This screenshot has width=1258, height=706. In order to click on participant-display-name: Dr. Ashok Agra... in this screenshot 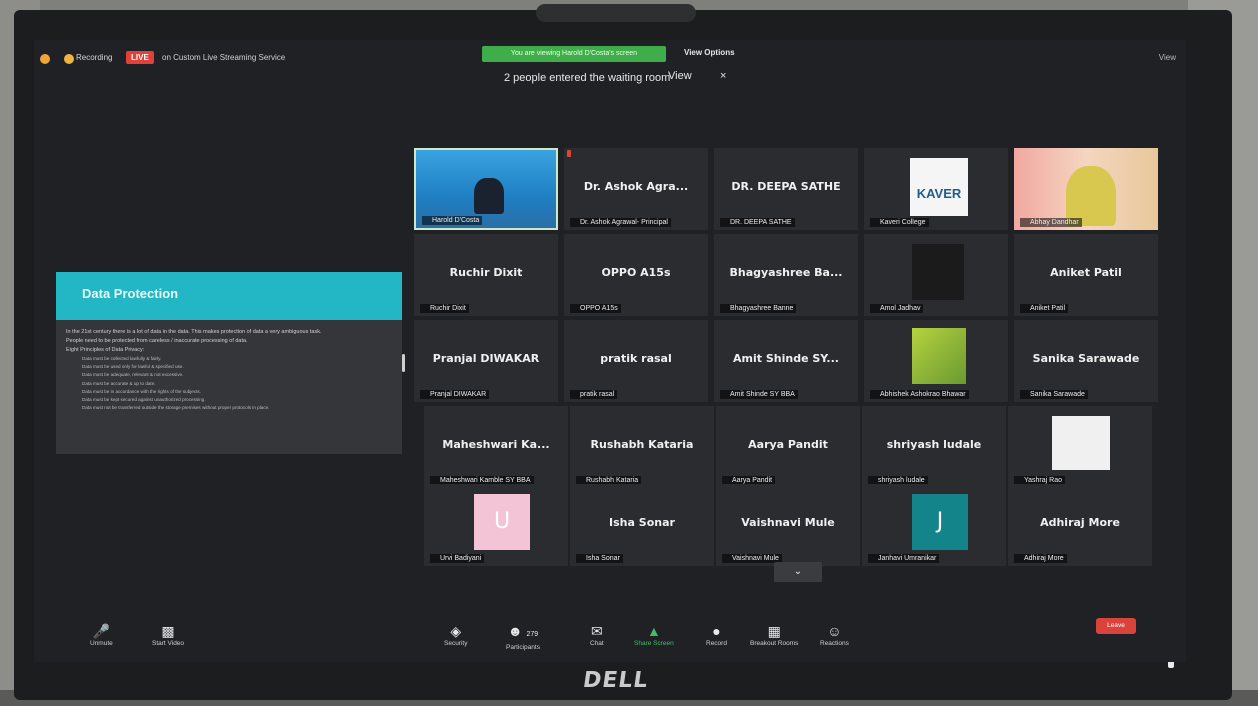, I will do `click(636, 186)`.